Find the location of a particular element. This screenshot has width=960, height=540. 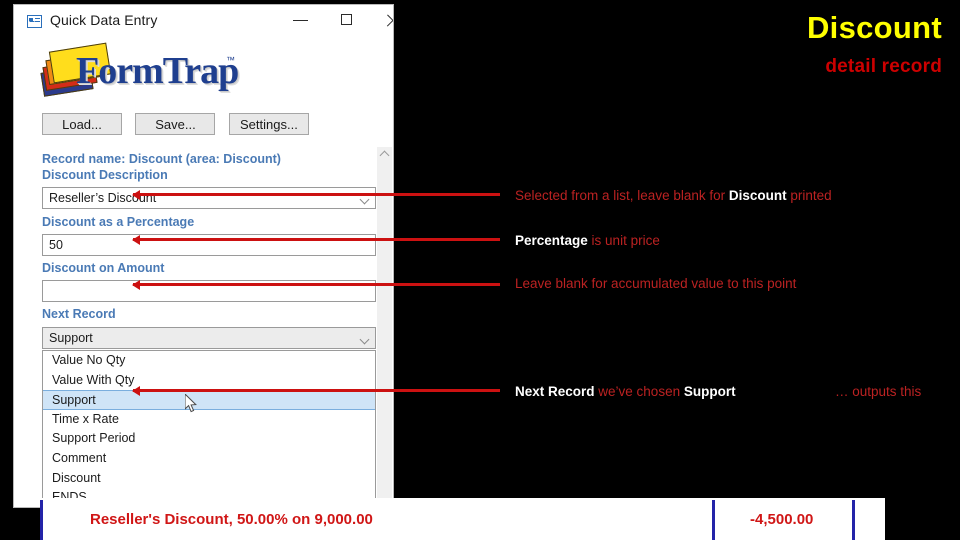

callout-arrow-amount is located at coordinates (316, 284).